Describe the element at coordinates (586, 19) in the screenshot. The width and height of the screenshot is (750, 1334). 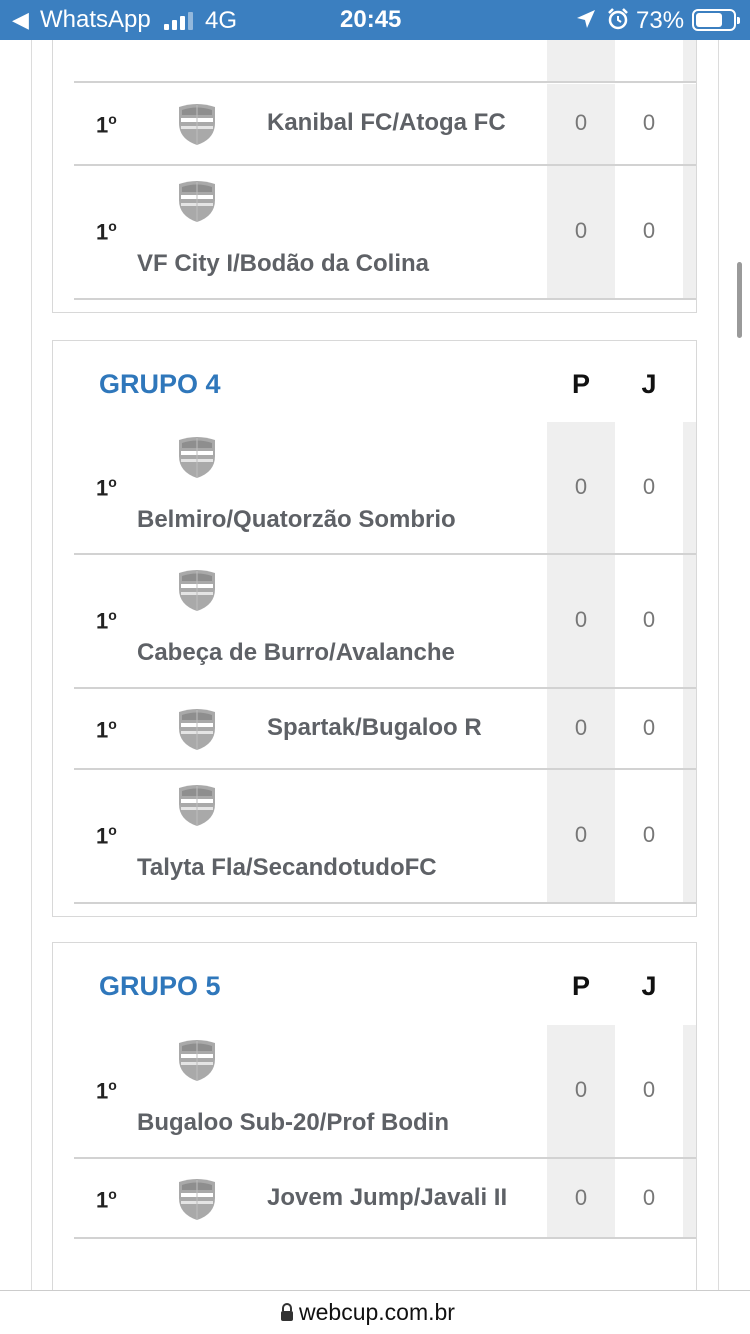
I see `location-arrow-icon` at that location.